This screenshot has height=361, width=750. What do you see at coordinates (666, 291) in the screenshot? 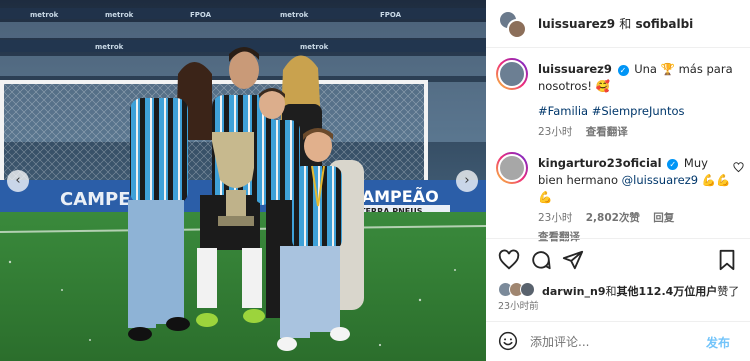
I see `likes-others: 其他112.4万位用户` at bounding box center [666, 291].